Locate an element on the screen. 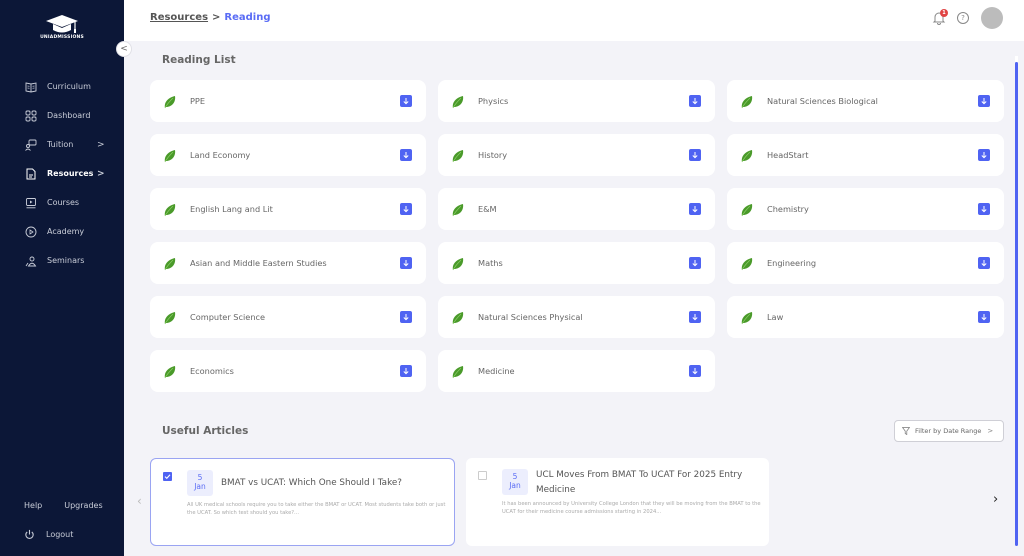 The image size is (1024, 556). reading-list-item: Natural Sciences Physical is located at coordinates (576, 317).